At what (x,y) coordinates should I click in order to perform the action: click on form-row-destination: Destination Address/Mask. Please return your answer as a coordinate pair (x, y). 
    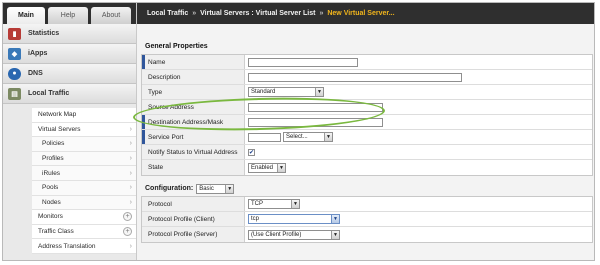
    Looking at the image, I should click on (367, 122).